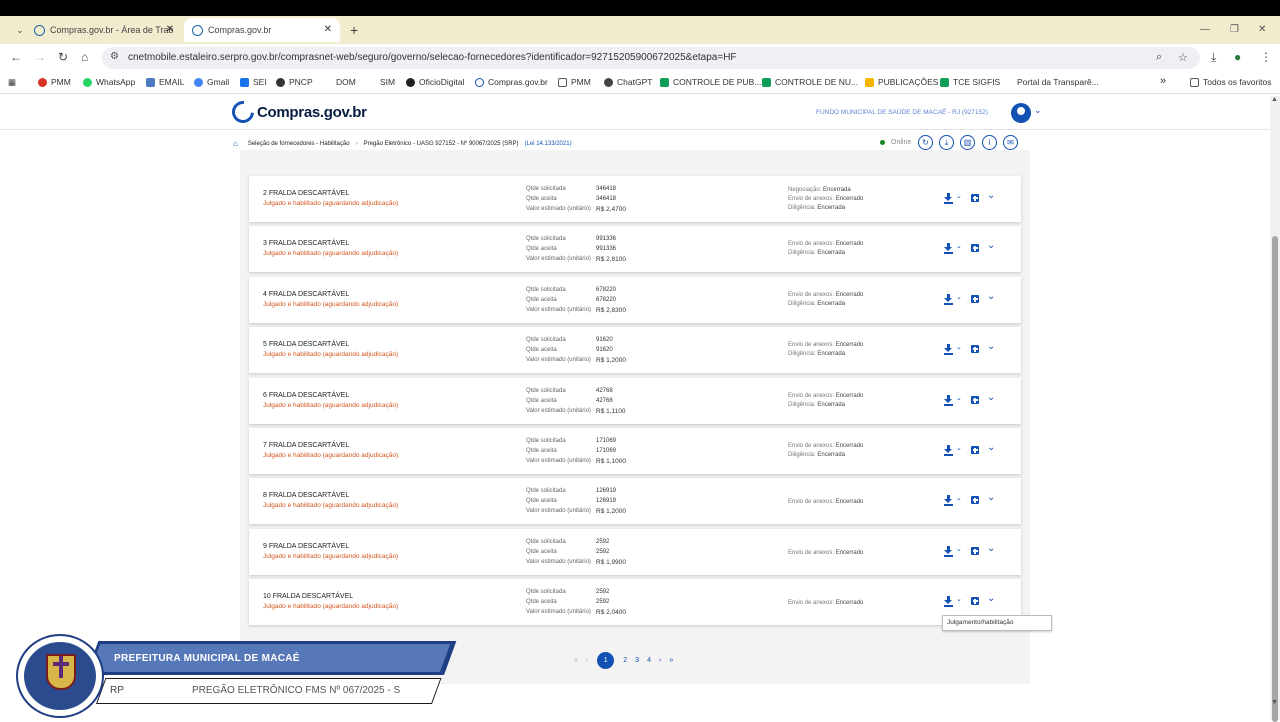 Image resolution: width=1280 pixels, height=722 pixels. Describe the element at coordinates (306, 395) in the screenshot. I see `item-title: 6 FRALDA DESCARTÁVEL` at that location.